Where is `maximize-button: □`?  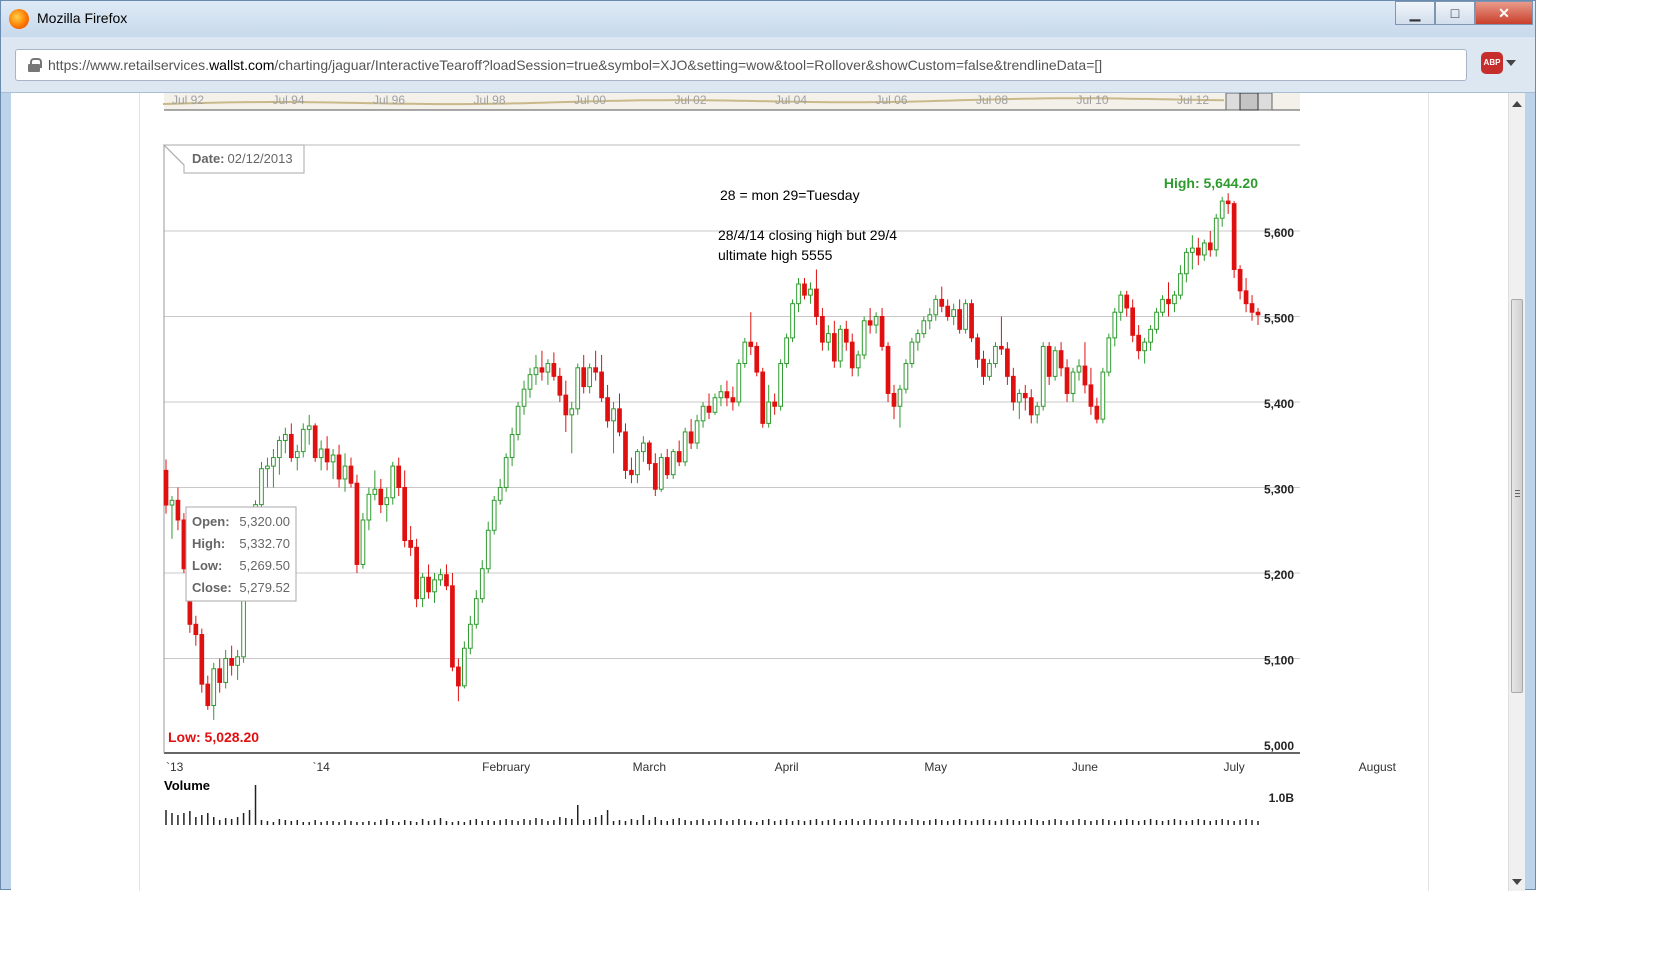 maximize-button: □ is located at coordinates (1455, 13).